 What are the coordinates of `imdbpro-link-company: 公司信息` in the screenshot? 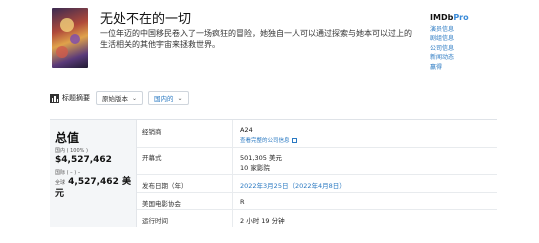 It's located at (442, 48).